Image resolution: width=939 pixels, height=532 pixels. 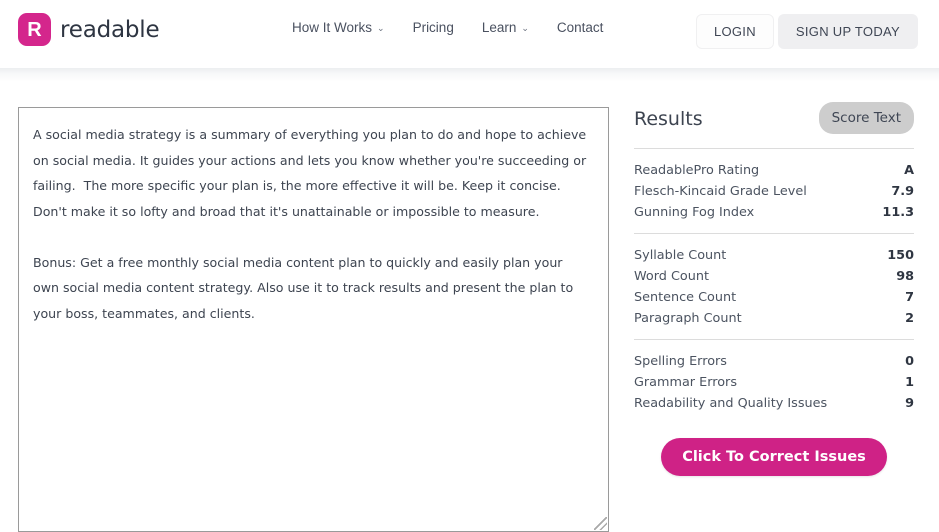 I want to click on metric-value: 98, so click(x=905, y=276).